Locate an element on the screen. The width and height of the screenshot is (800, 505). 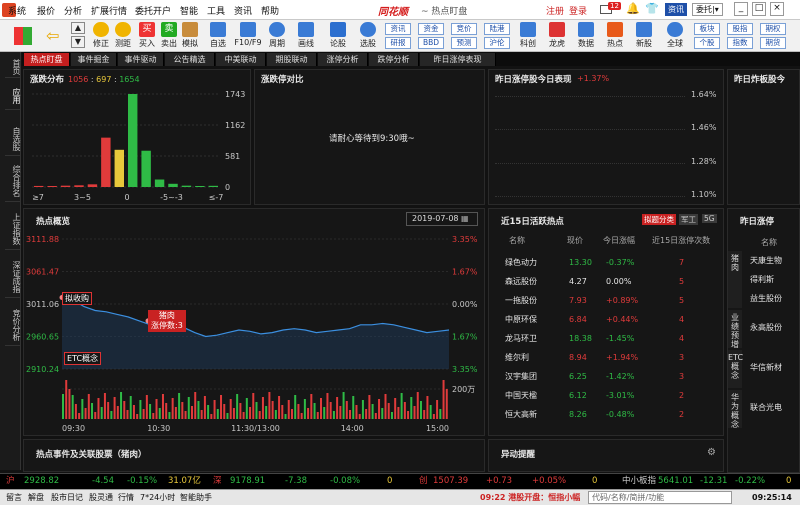
zx-label: 中小板指 is located at coordinates (639, 481).